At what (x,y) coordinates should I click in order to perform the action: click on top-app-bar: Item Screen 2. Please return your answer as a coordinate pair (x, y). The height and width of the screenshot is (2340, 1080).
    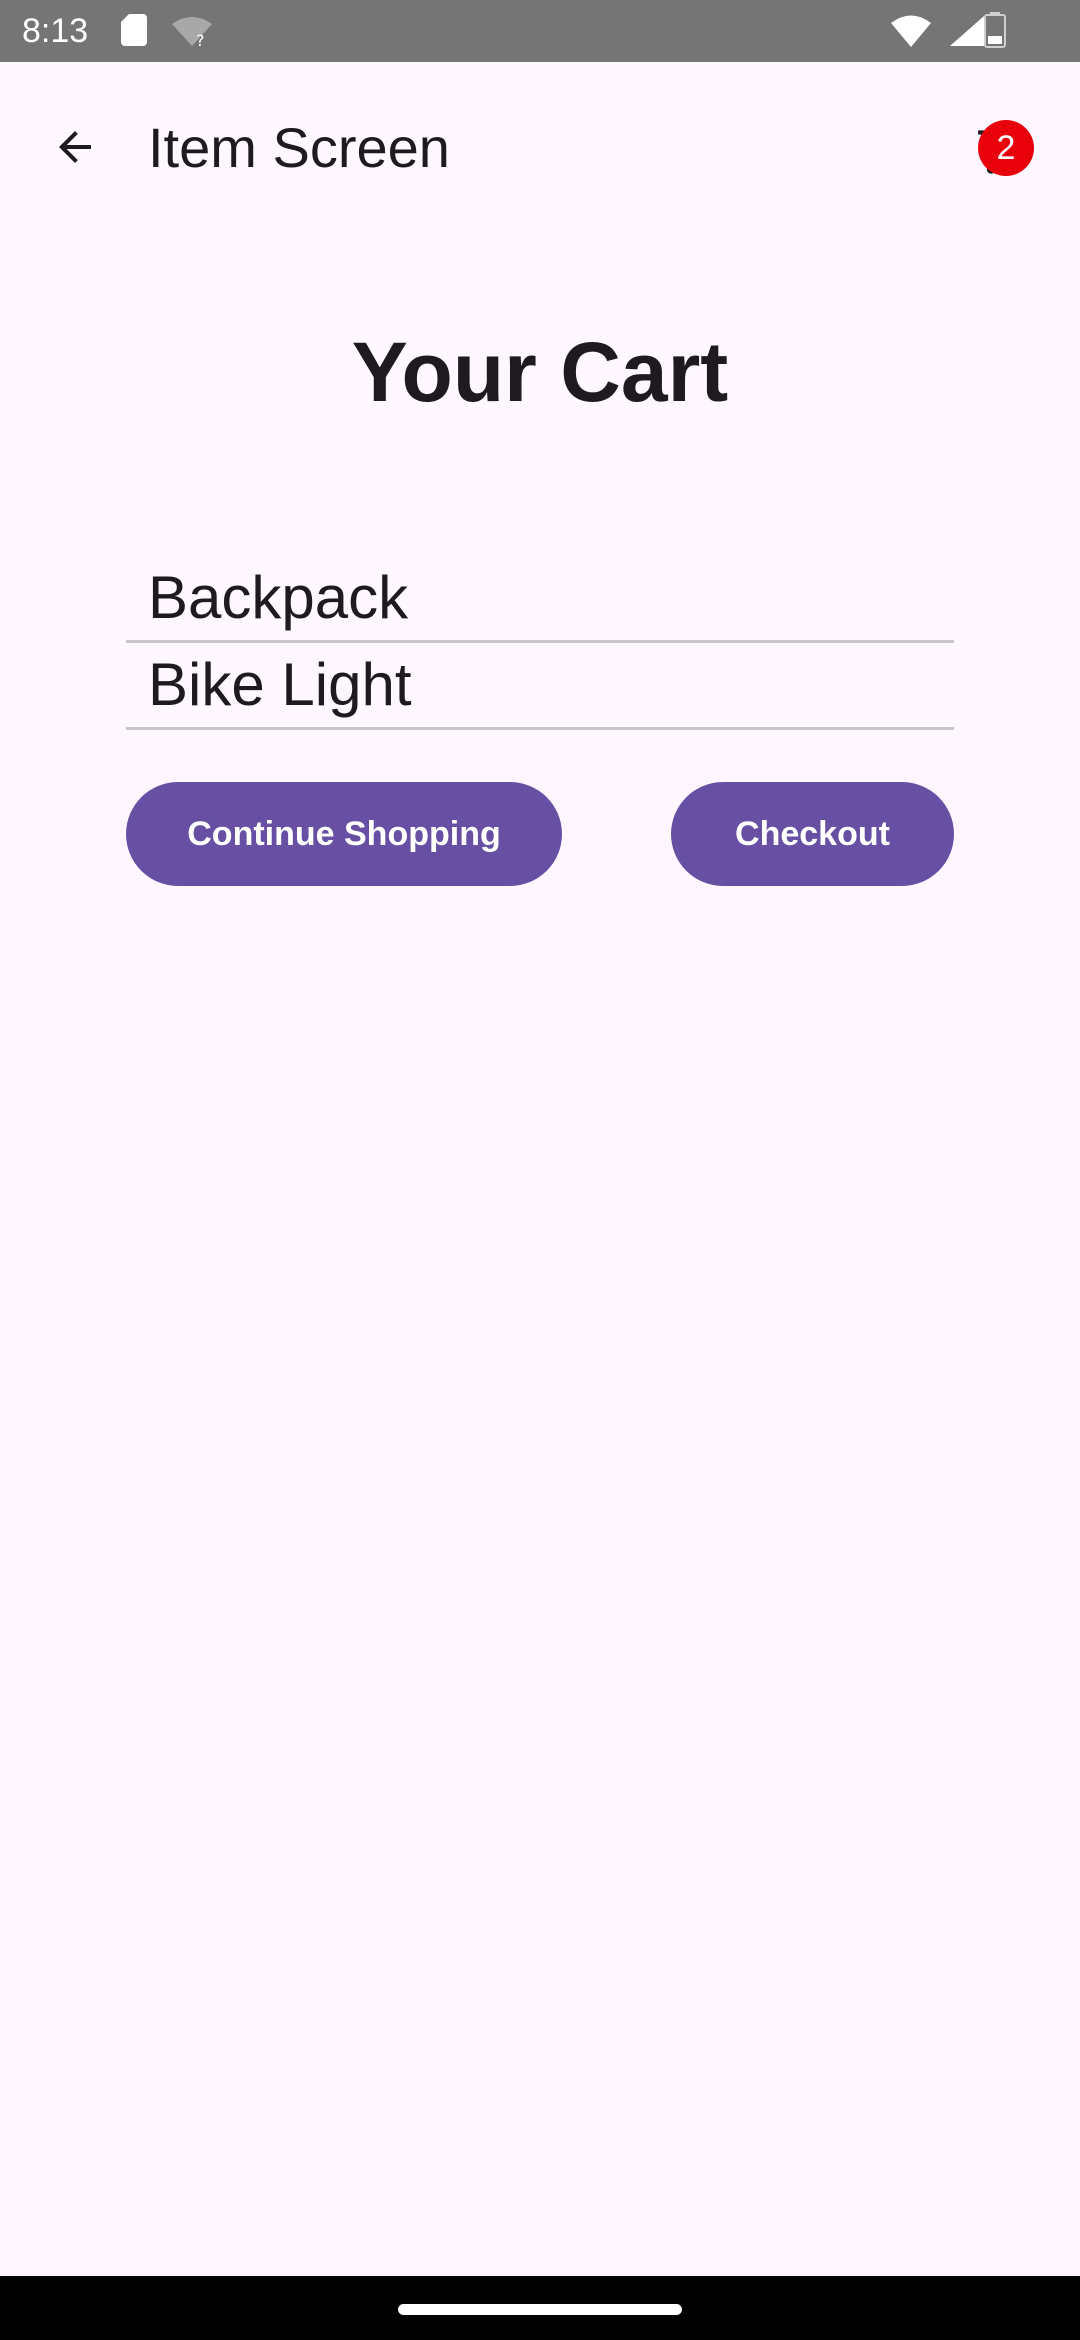
    Looking at the image, I should click on (540, 147).